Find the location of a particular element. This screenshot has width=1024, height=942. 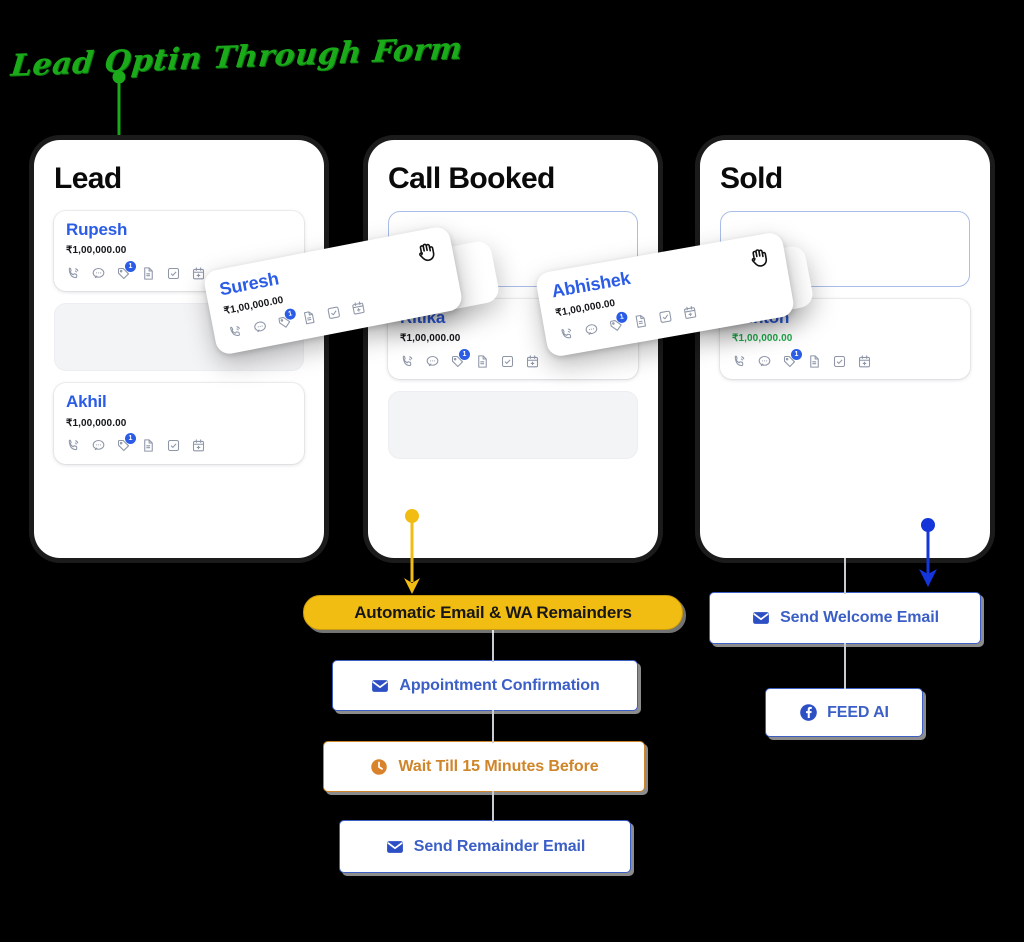

page-title: Lead Optin Through Form is located at coordinates (237, 57).